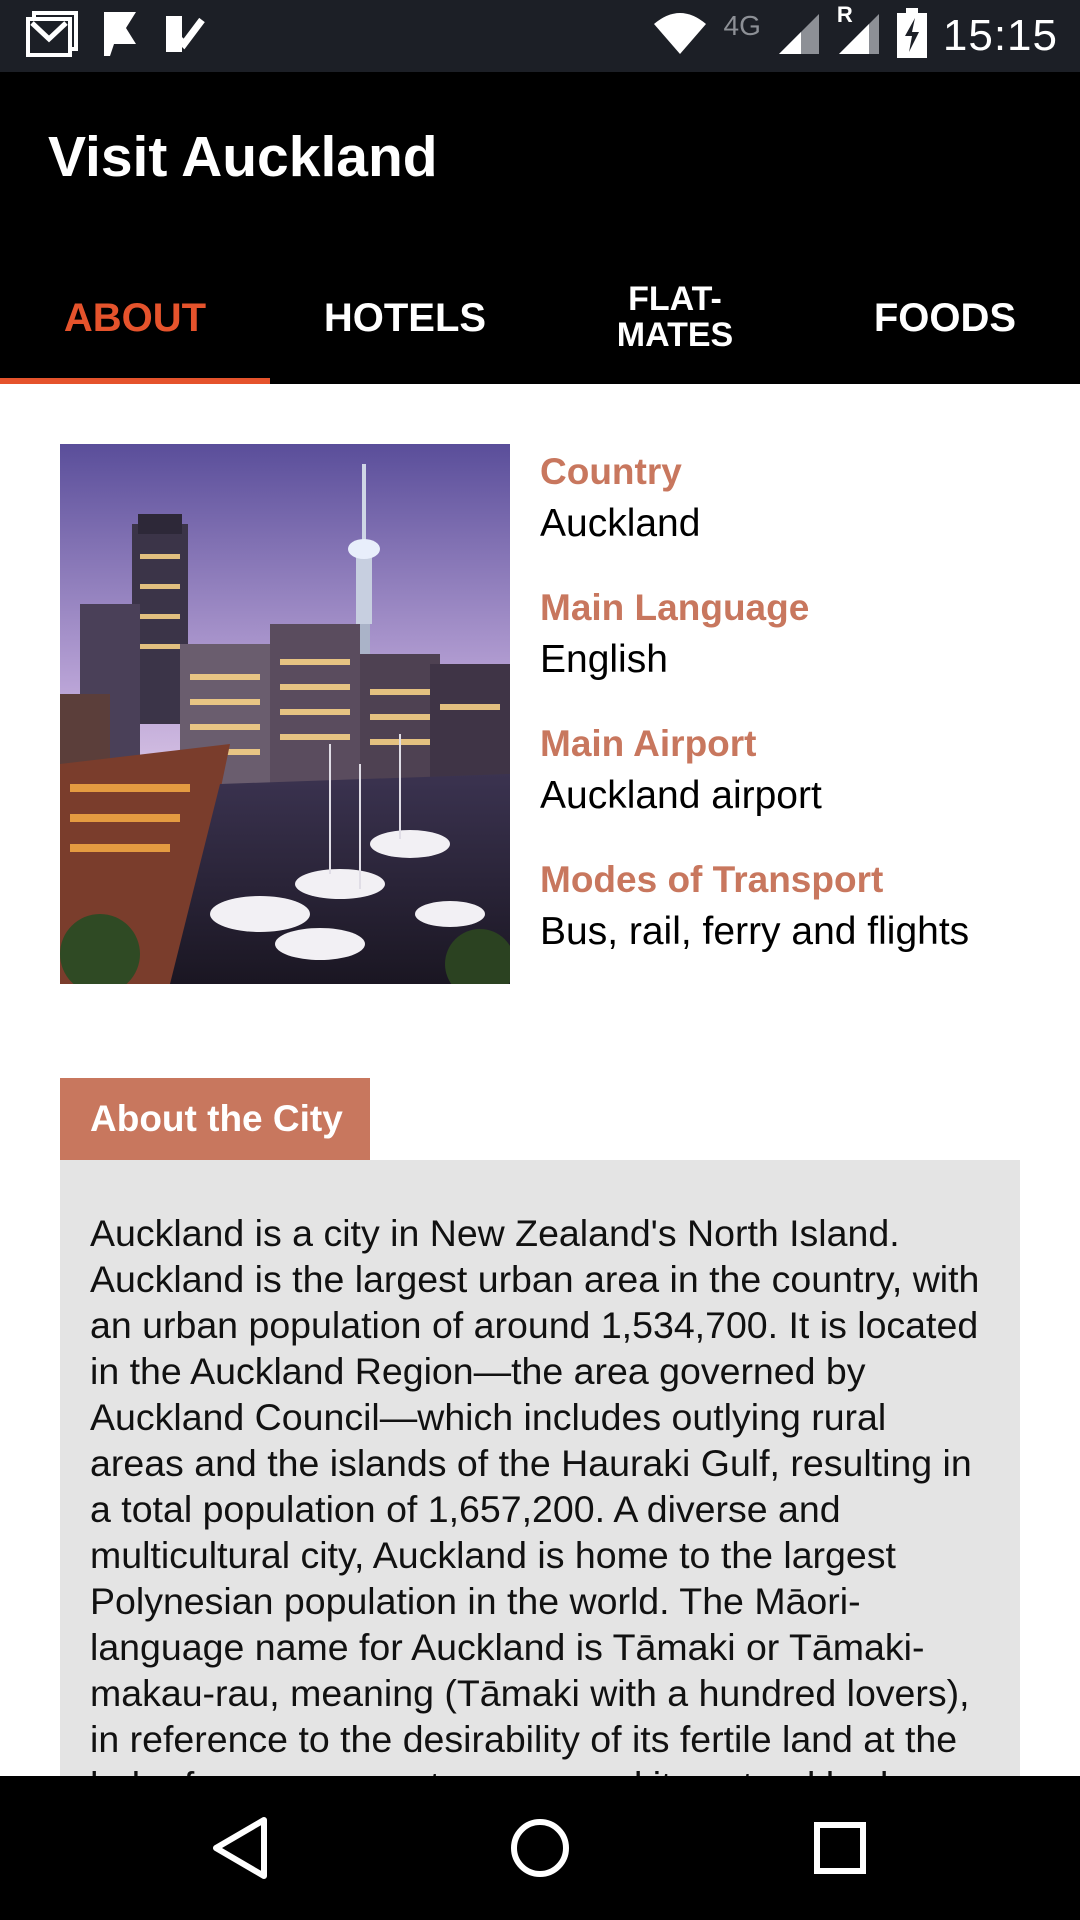  I want to click on signal-icon, so click(799, 35).